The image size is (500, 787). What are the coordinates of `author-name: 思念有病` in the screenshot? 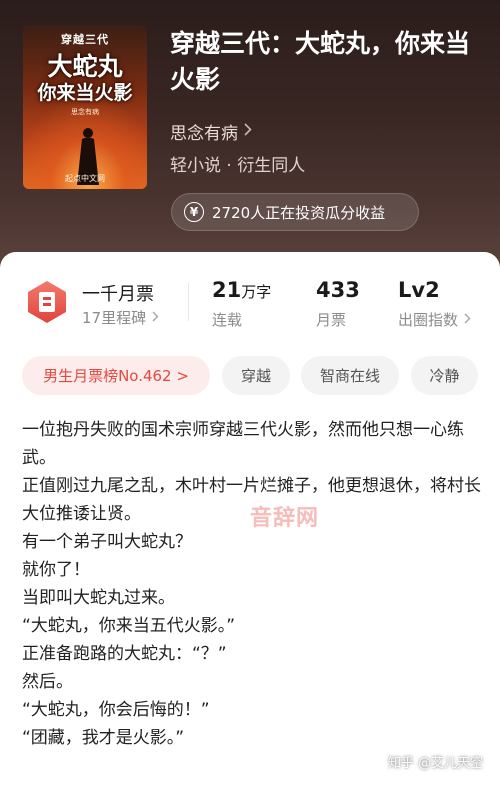 It's located at (204, 134).